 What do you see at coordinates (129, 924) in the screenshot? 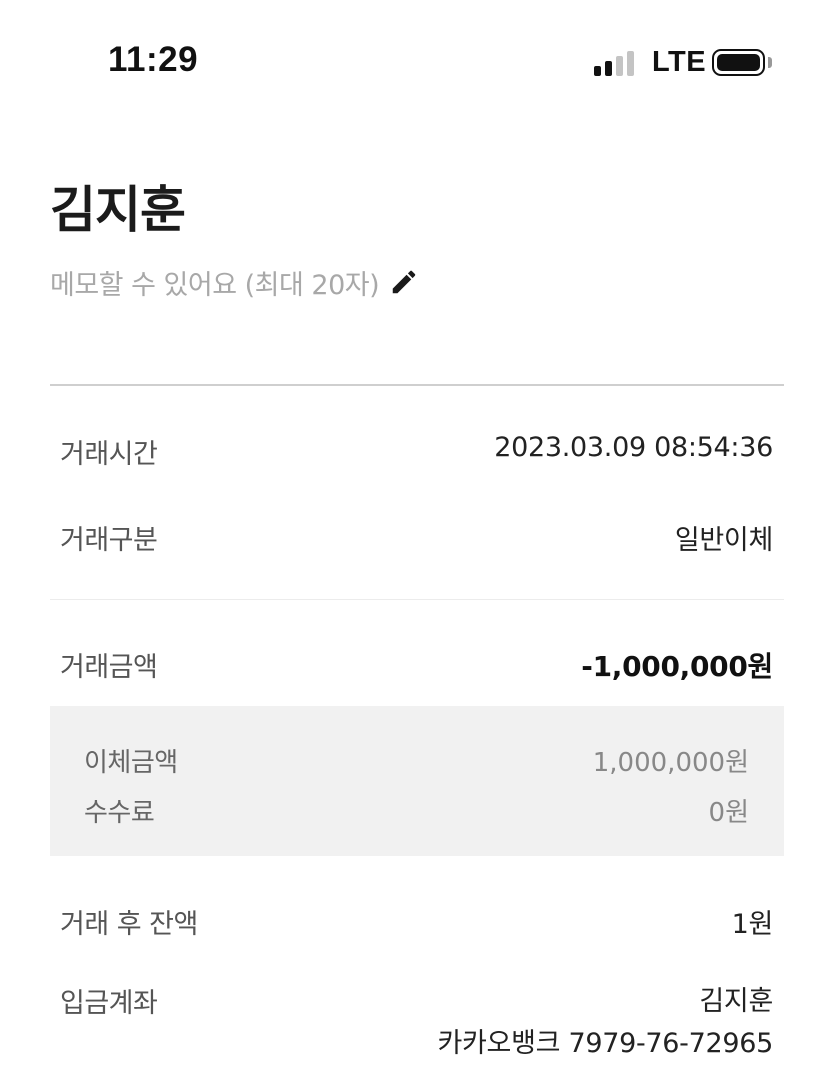
I see `balance-after-label: 거래 후 잔액` at bounding box center [129, 924].